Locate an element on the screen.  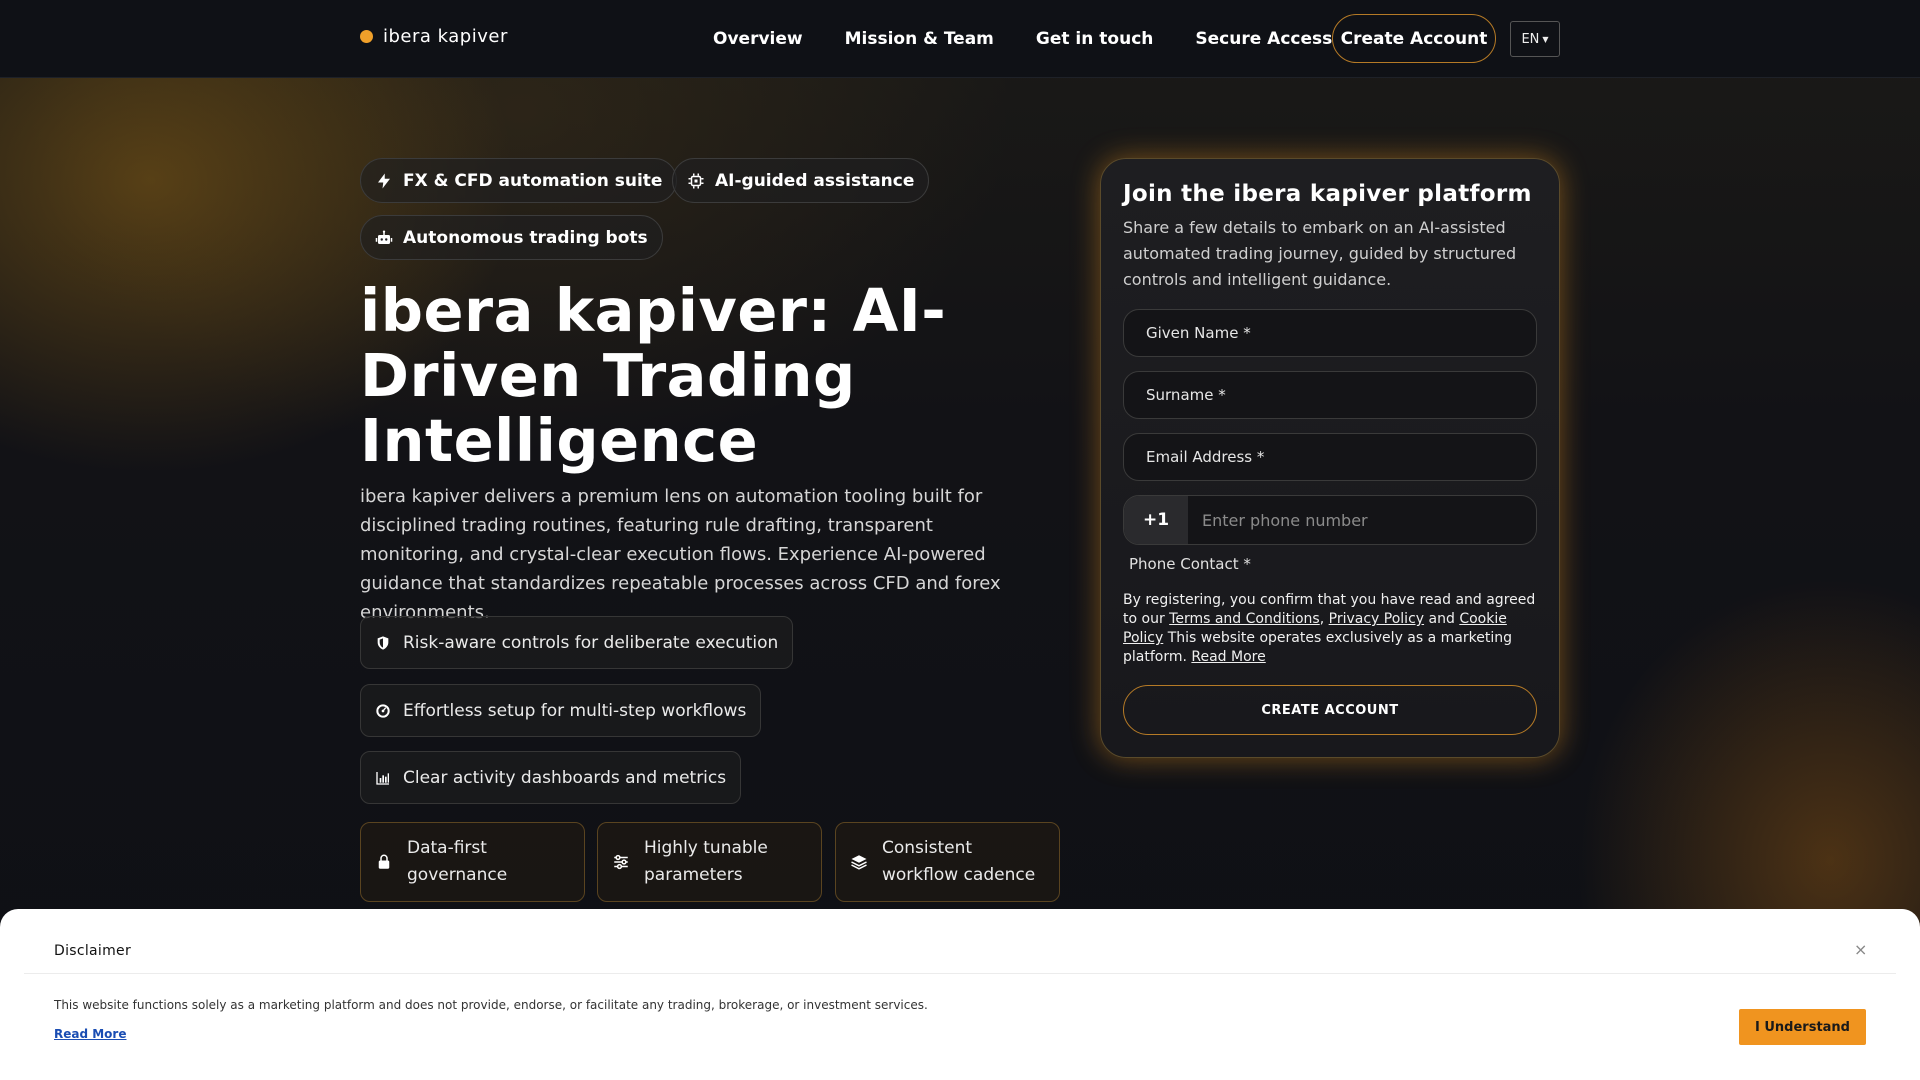
terms-link: Terms and Conditions is located at coordinates (1244, 619).